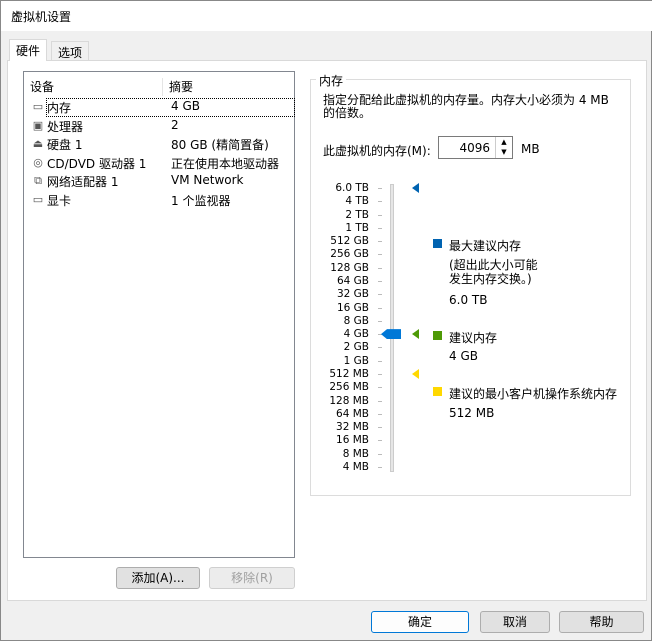  Describe the element at coordinates (356, 360) in the screenshot. I see `slider-tick-label: 1 GB` at that location.